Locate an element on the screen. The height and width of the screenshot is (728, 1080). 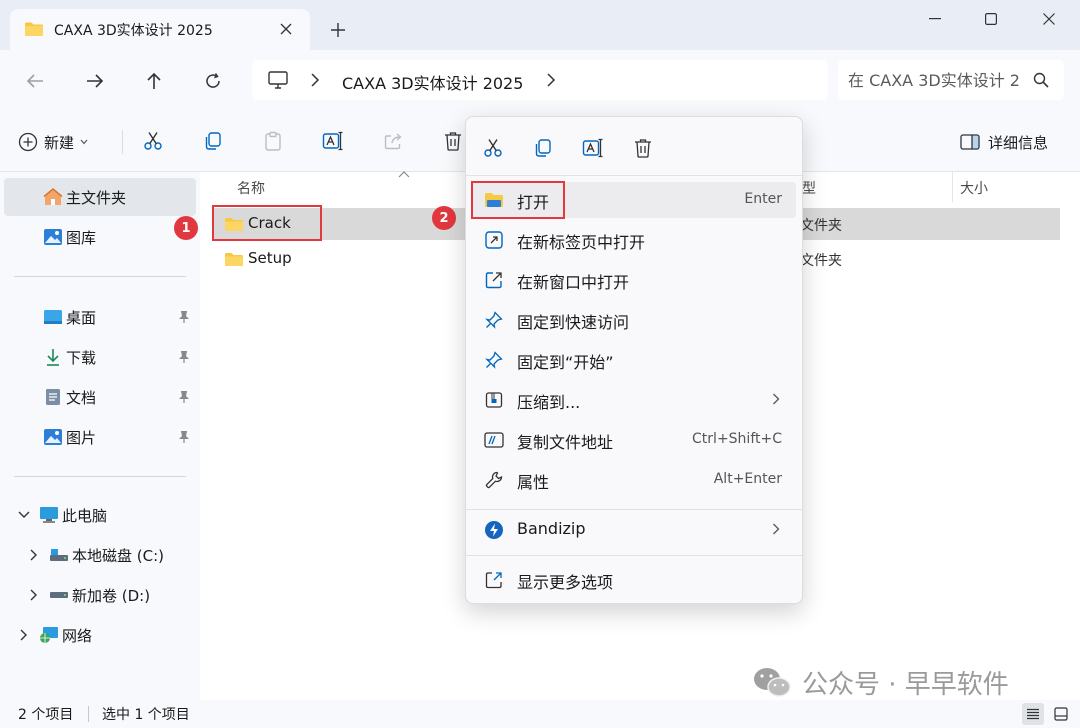
address-bar: CAXA 3D实体设计 2025 is located at coordinates (540, 80).